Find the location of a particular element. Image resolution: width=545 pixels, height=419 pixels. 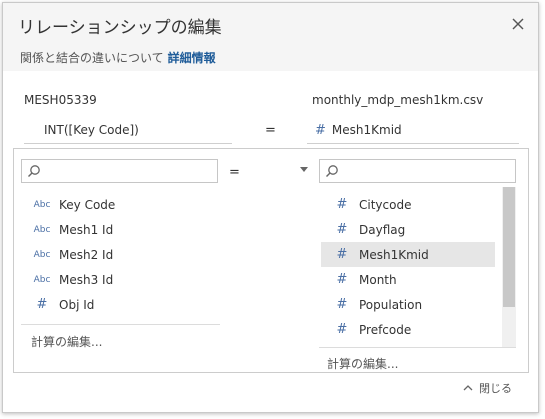

close-panel-label: 閉じる is located at coordinates (495, 388).